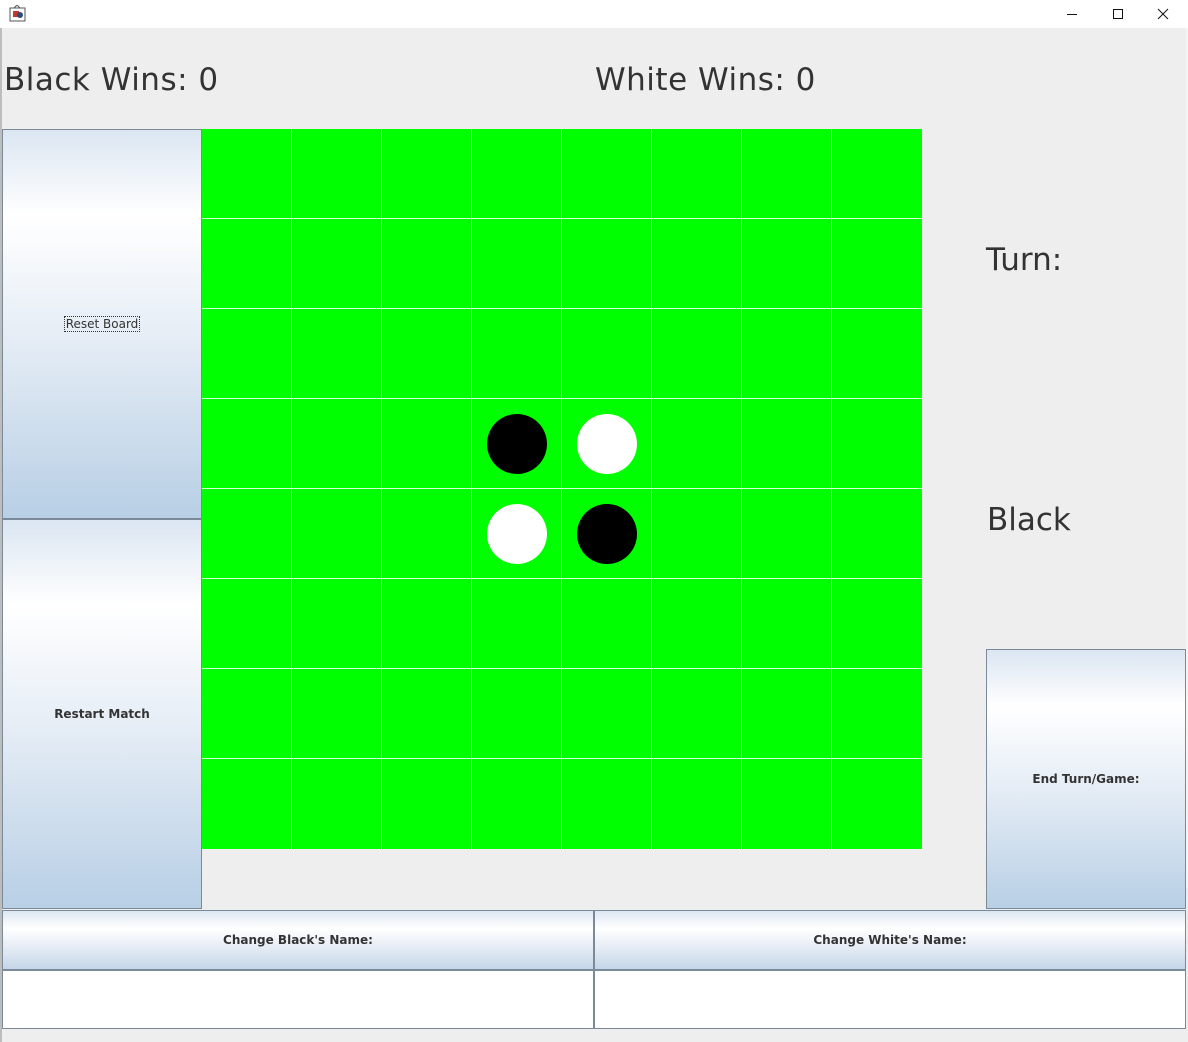 The height and width of the screenshot is (1042, 1188). Describe the element at coordinates (607, 354) in the screenshot. I see `board-cell-r2-c4` at that location.